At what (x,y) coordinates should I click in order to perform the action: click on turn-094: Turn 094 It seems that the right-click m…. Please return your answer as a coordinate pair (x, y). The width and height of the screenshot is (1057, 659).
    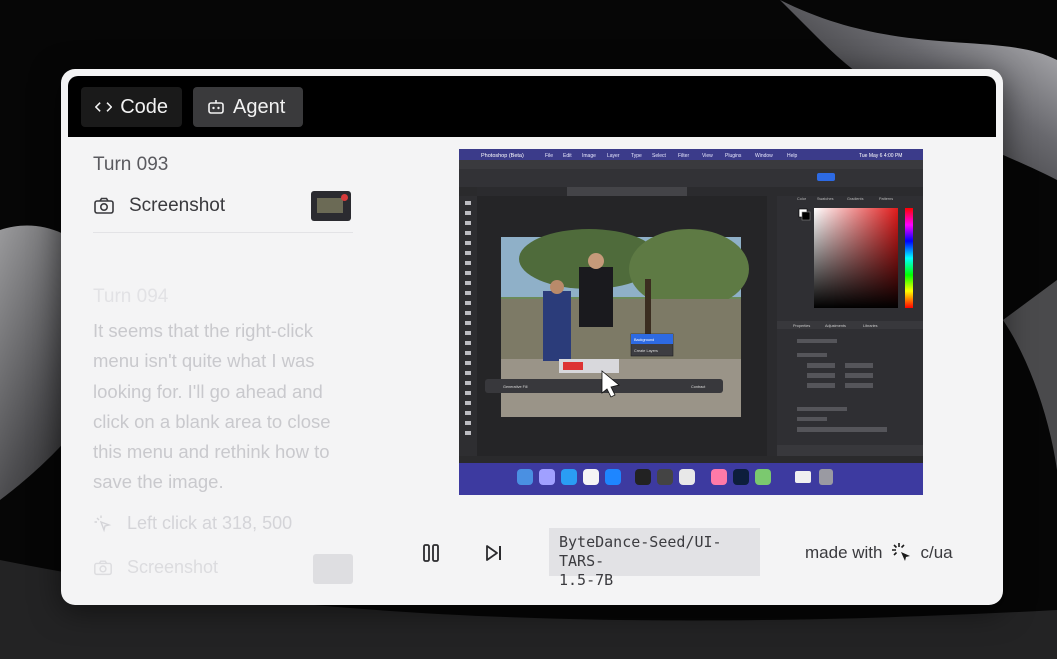
    Looking at the image, I should click on (225, 392).